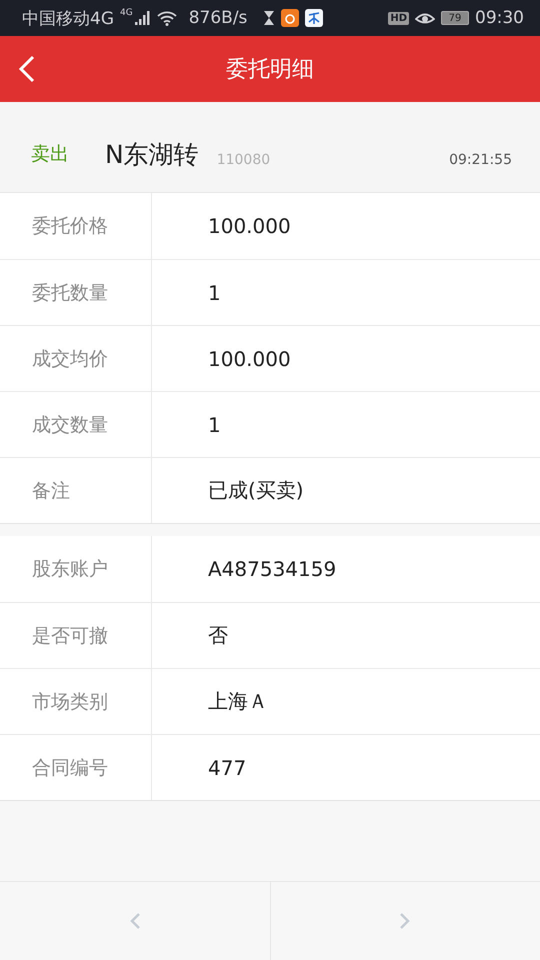 The height and width of the screenshot is (960, 540). Describe the element at coordinates (256, 490) in the screenshot. I see `field-value: 已成(买卖)` at that location.